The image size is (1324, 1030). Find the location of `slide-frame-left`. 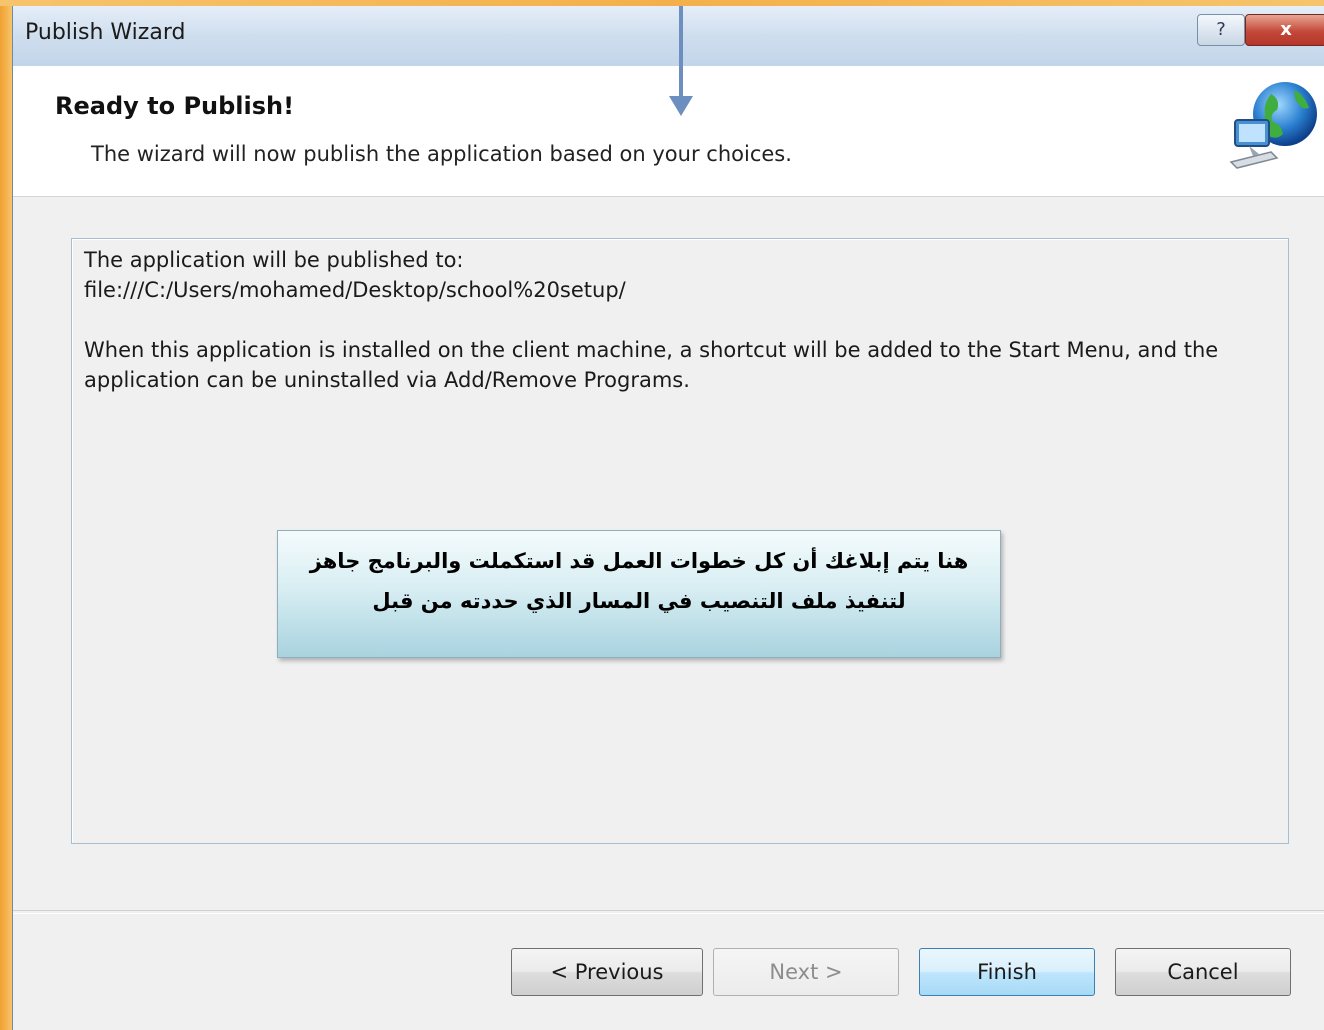

slide-frame-left is located at coordinates (6, 515).